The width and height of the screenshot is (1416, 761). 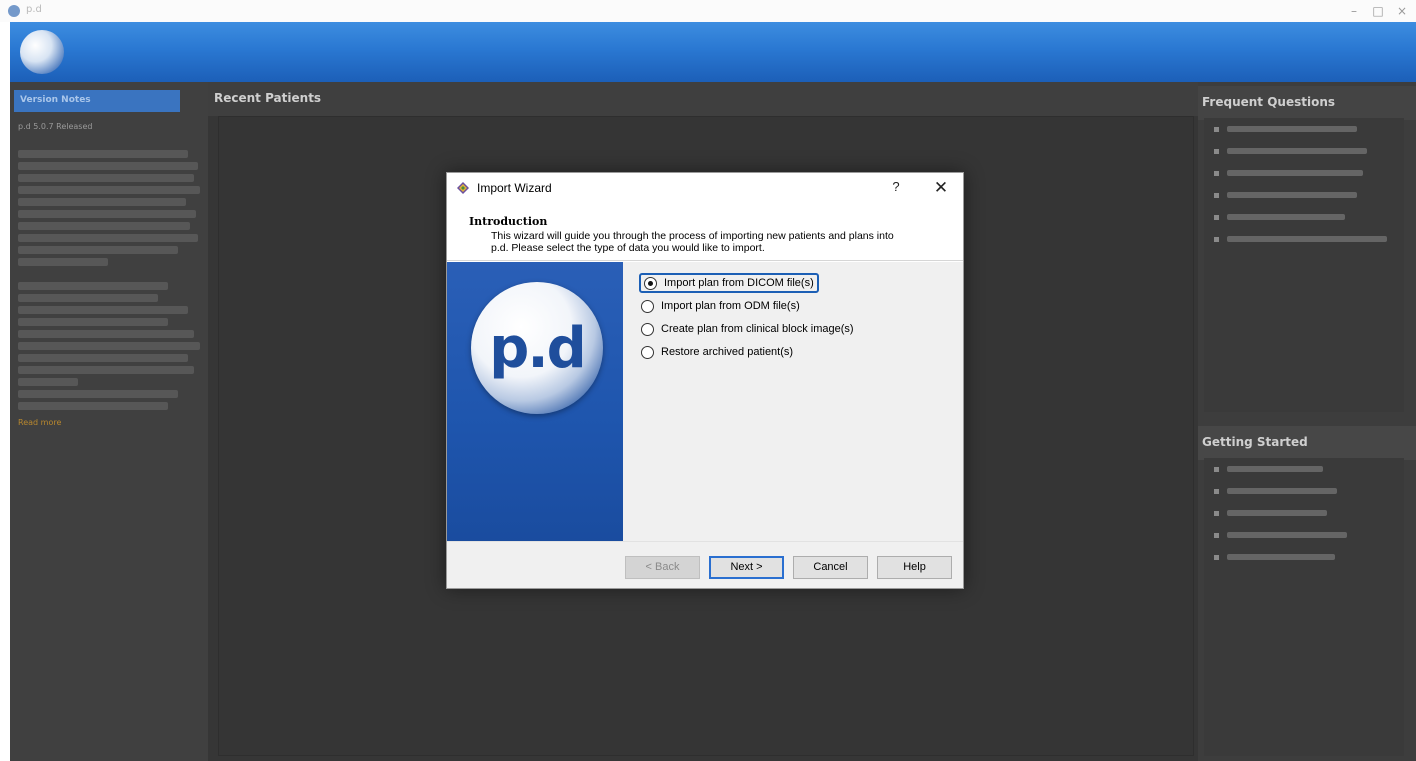 I want to click on radio-button-checked, so click(x=650, y=283).